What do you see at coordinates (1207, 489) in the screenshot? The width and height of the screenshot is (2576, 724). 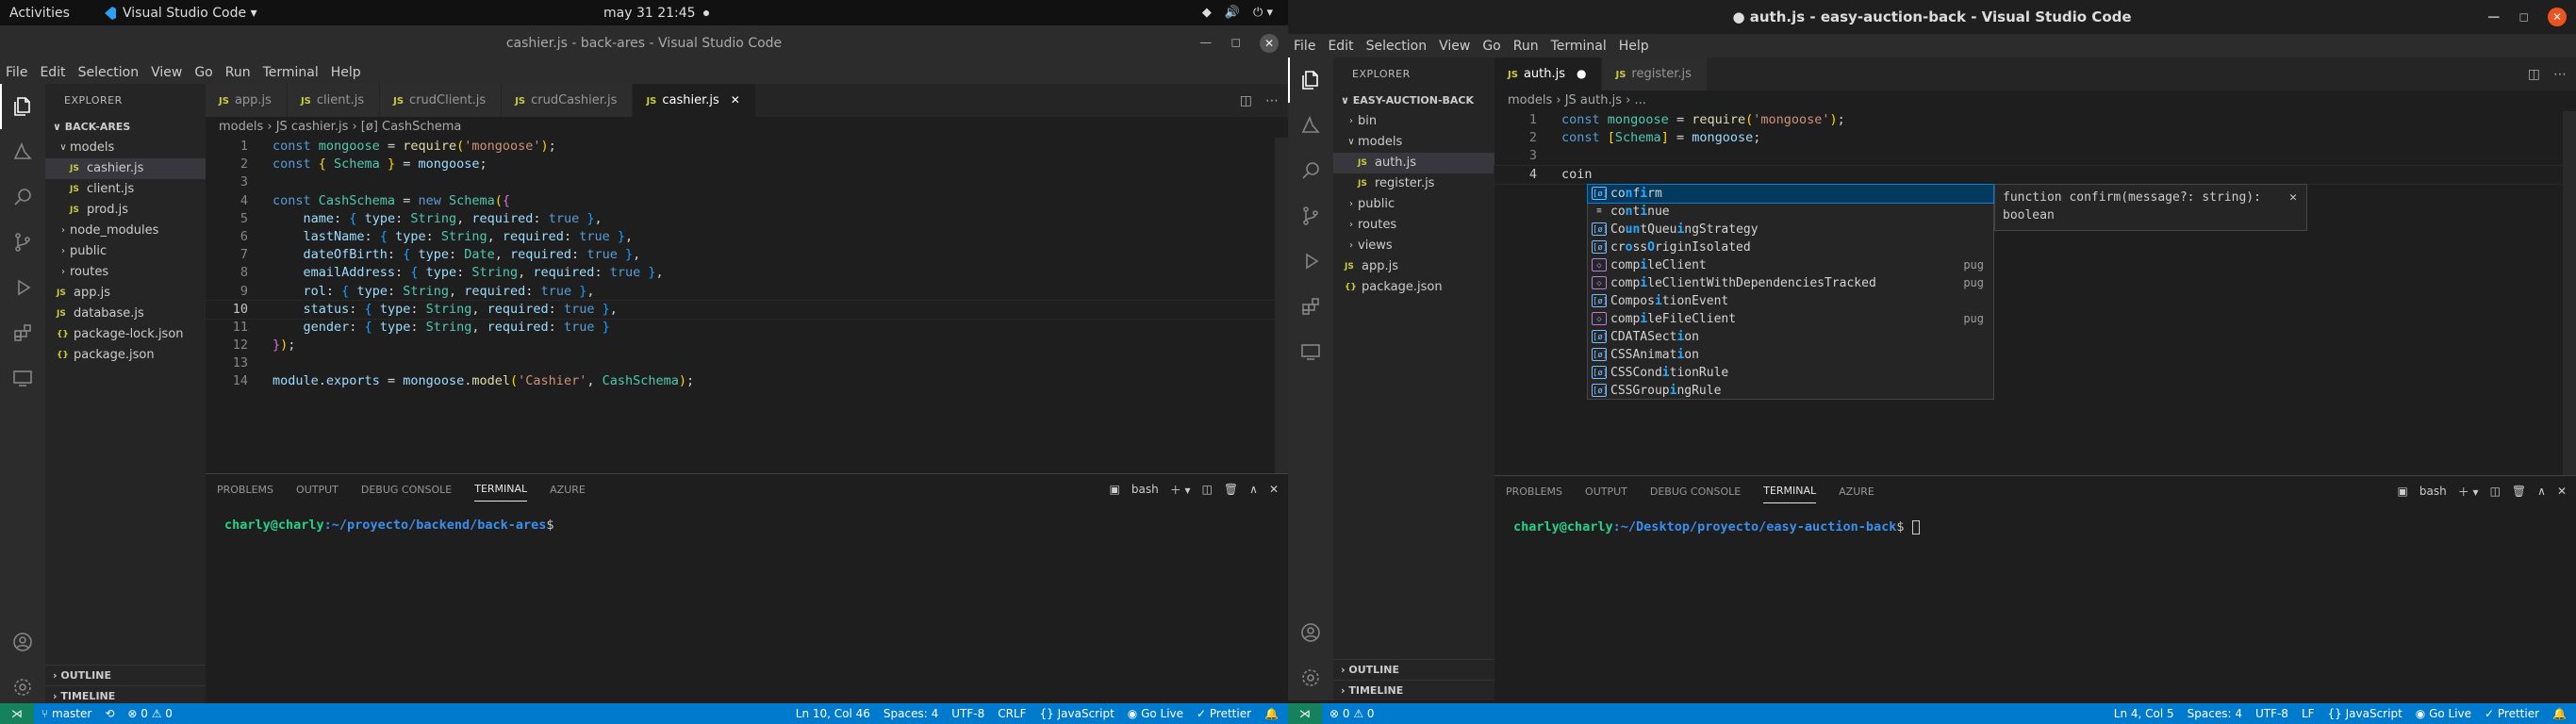 I see `split-terminal-icon: ◫` at bounding box center [1207, 489].